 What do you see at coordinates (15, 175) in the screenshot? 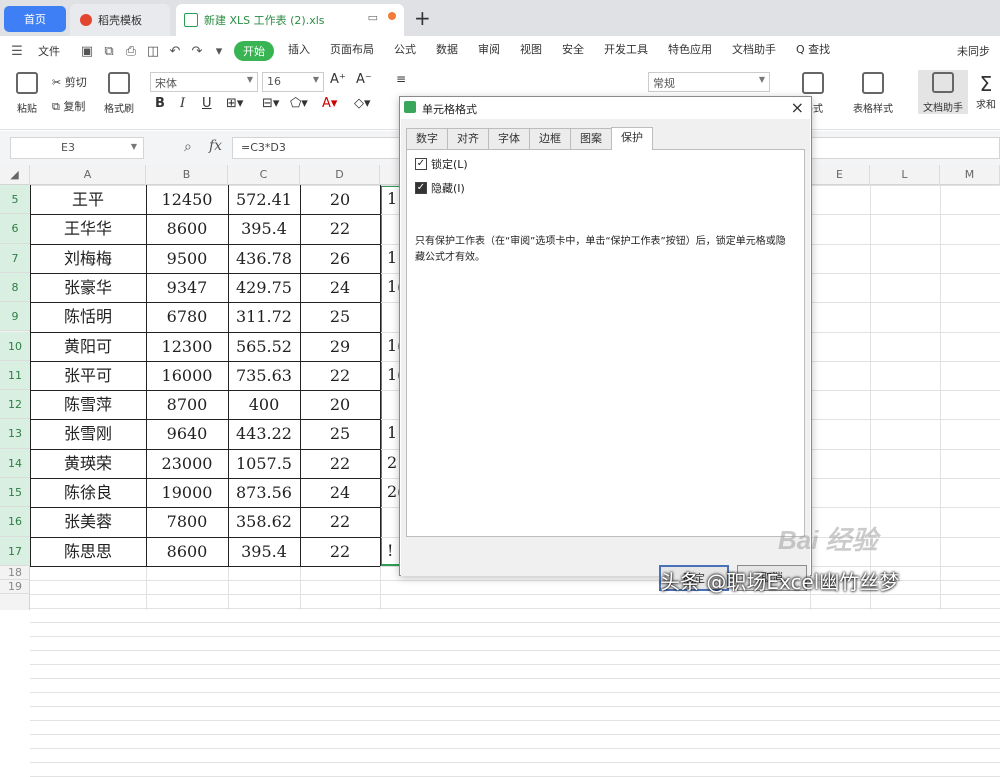
I see `select-all-corner: ◢` at bounding box center [15, 175].